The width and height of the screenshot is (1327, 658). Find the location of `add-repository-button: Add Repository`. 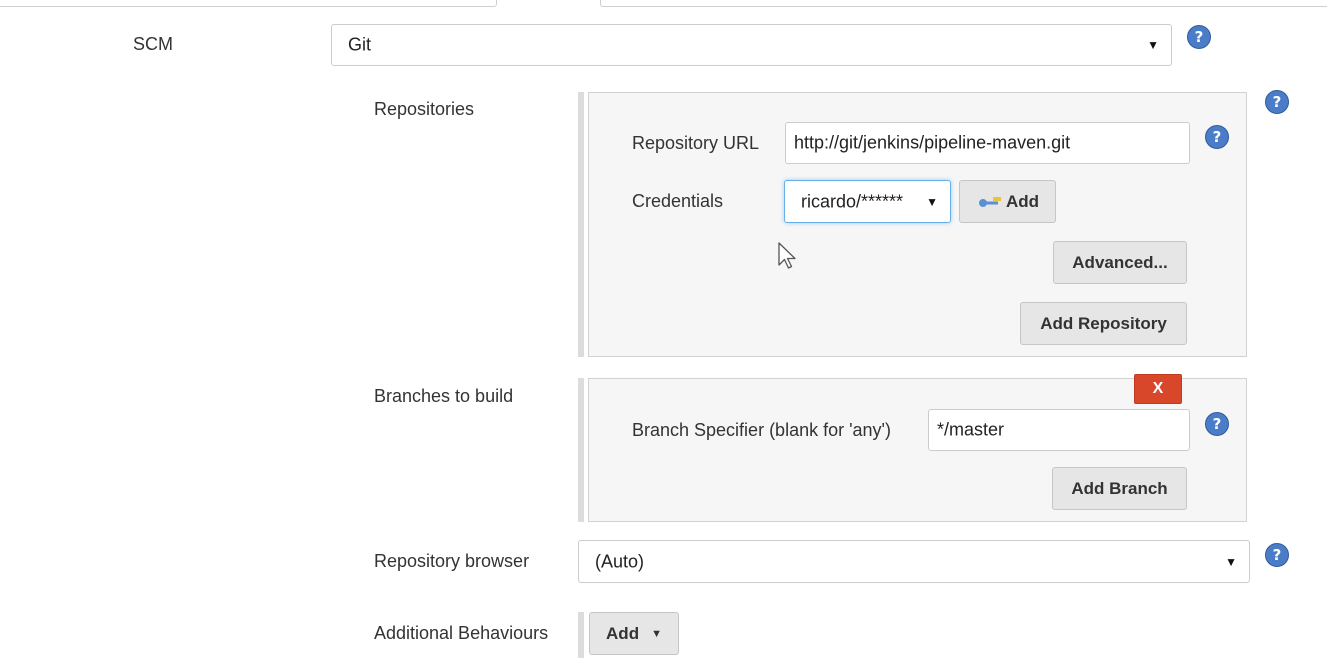

add-repository-button: Add Repository is located at coordinates (1103, 323).